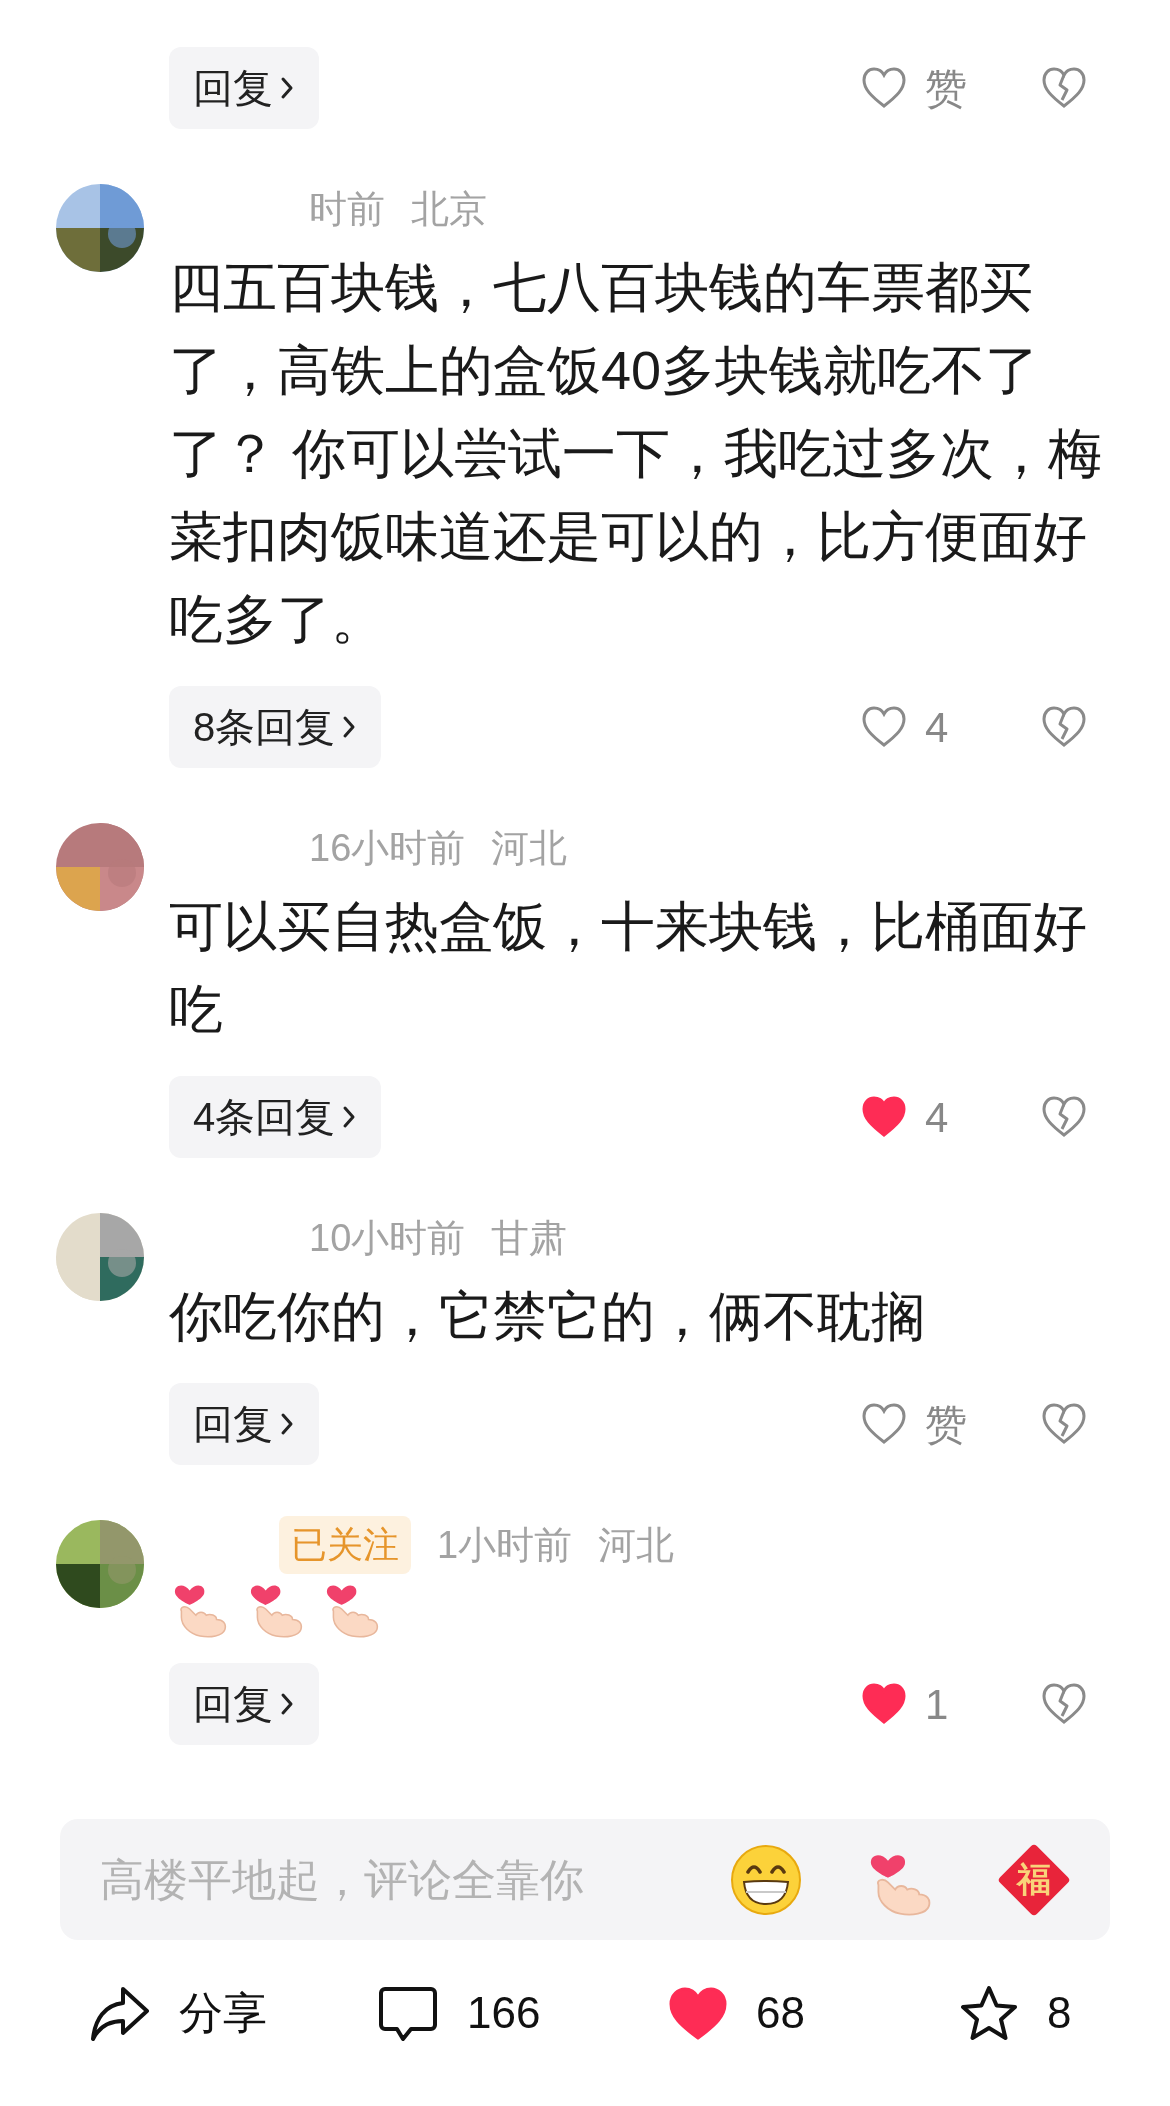 This screenshot has height=2106, width=1170. I want to click on like-count: 68, so click(780, 2013).